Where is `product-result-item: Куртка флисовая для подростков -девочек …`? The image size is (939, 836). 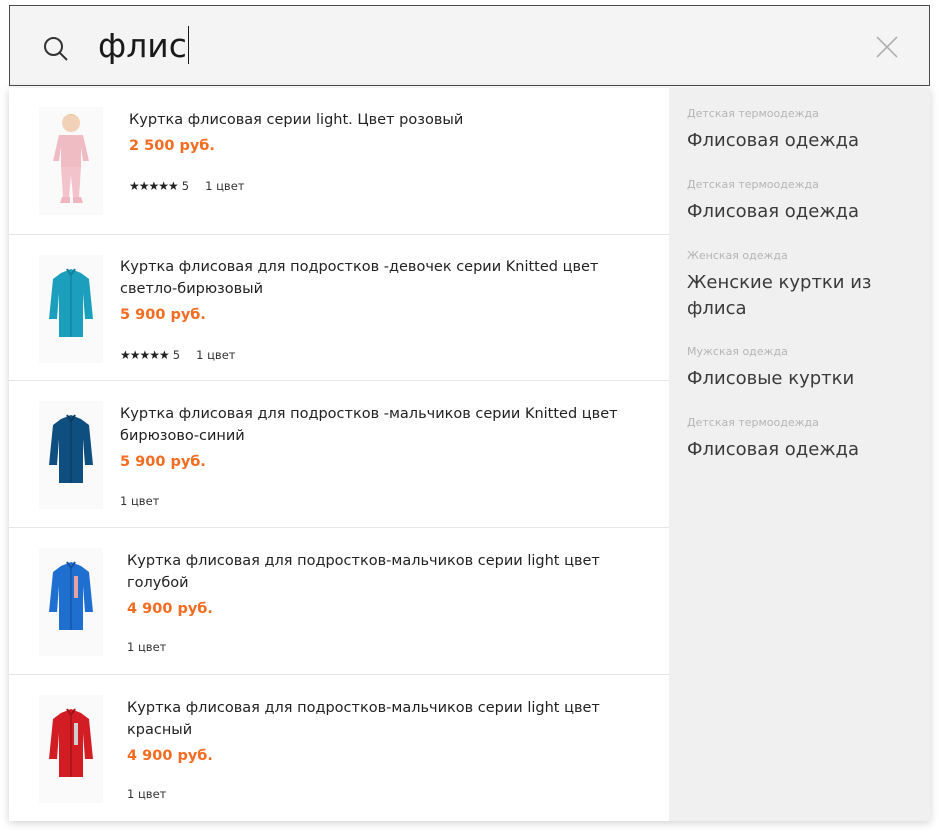 product-result-item: Куртка флисовая для подростков -девочек … is located at coordinates (339, 308).